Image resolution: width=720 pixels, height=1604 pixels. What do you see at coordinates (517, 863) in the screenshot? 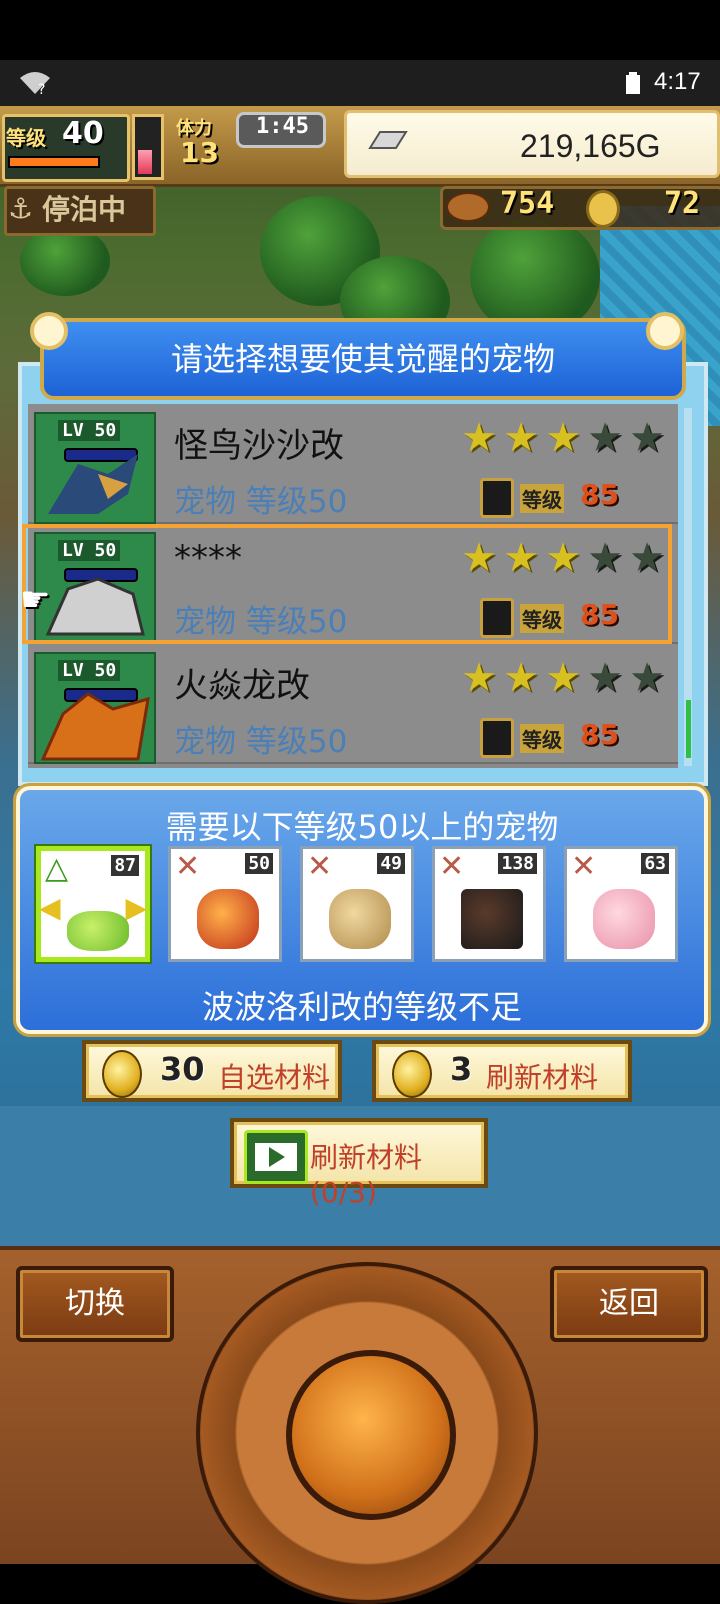
I see `material-level: 138` at bounding box center [517, 863].